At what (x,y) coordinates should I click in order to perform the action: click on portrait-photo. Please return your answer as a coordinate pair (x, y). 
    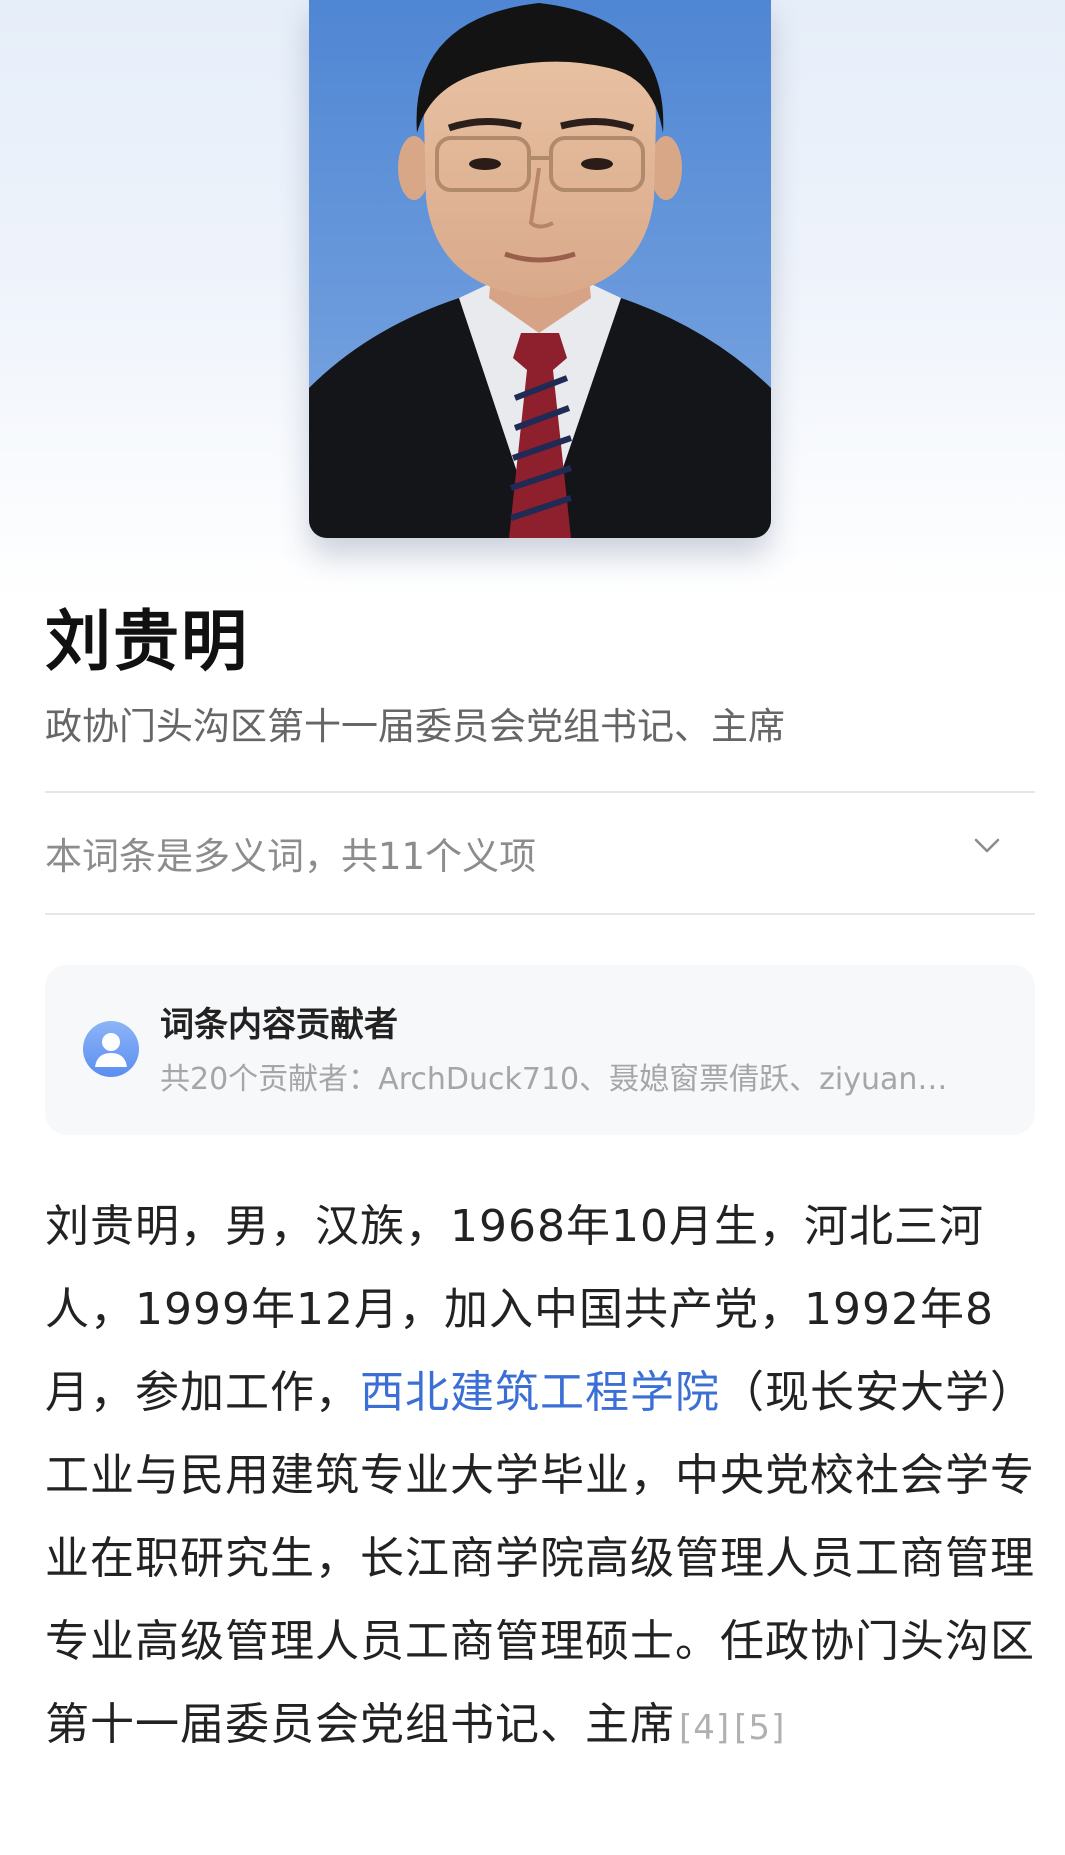
    Looking at the image, I should click on (540, 269).